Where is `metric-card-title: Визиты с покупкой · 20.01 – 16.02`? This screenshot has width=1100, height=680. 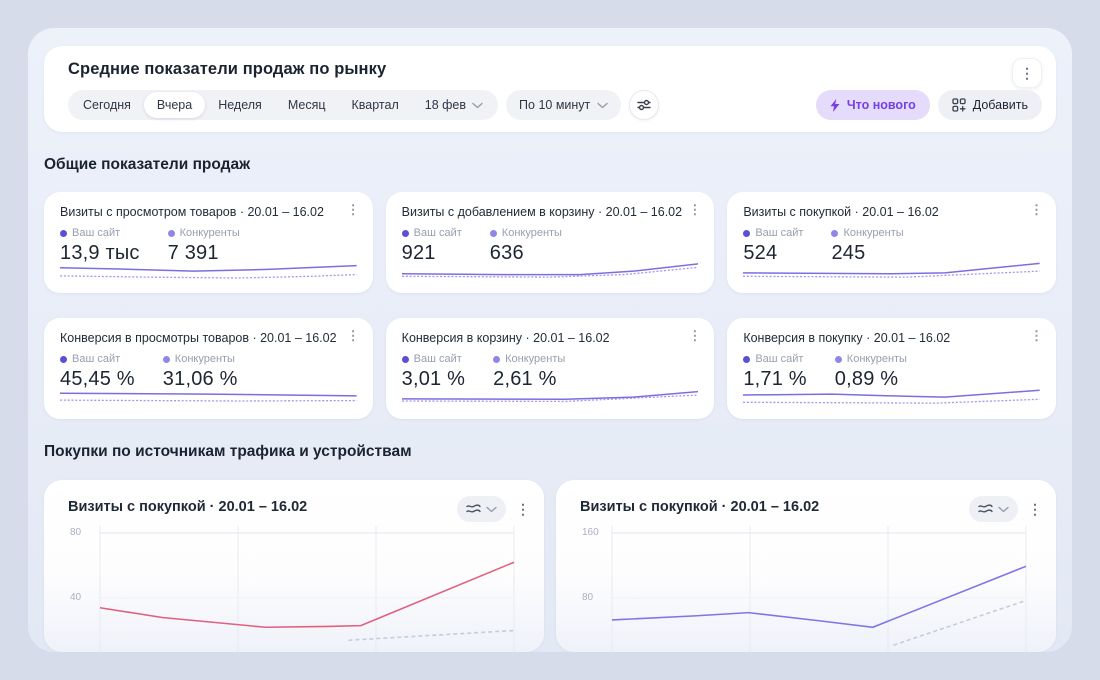
metric-card-title: Визиты с покупкой · 20.01 – 16.02 is located at coordinates (841, 212).